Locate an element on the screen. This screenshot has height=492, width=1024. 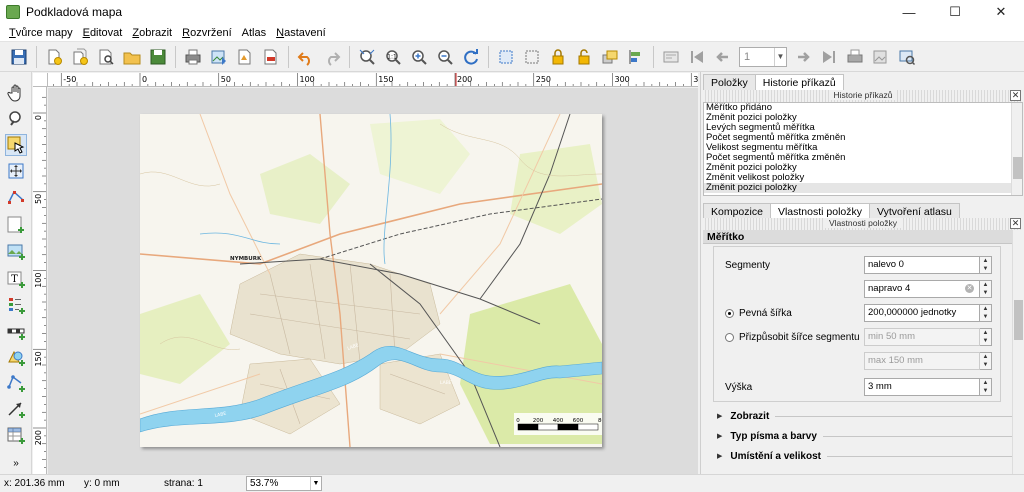
export-pdf-icon is located at coordinates (271, 57).